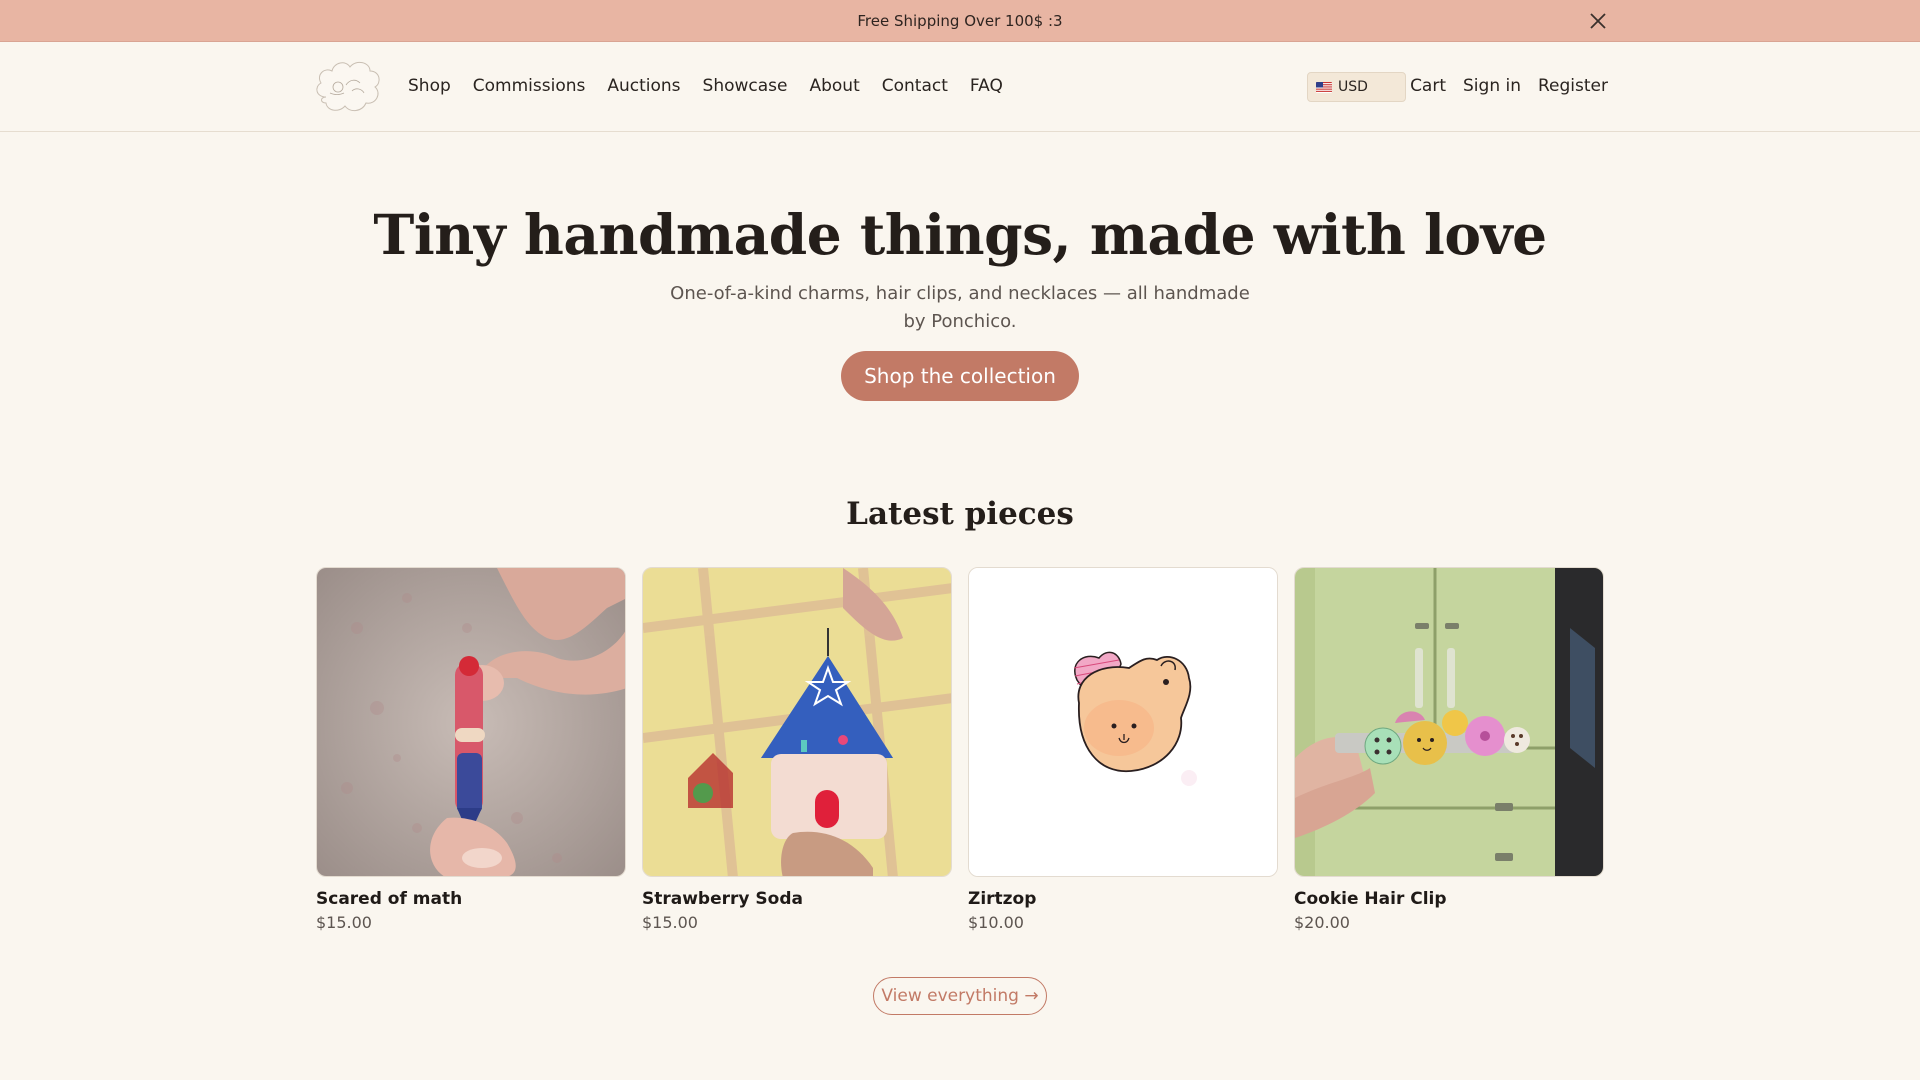 The image size is (1920, 1080). What do you see at coordinates (1492, 86) in the screenshot?
I see `sign-in-link: Sign in` at bounding box center [1492, 86].